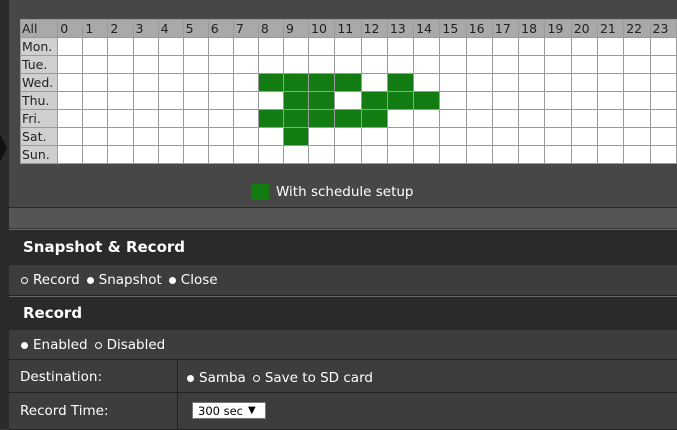 The width and height of the screenshot is (677, 430). Describe the element at coordinates (170, 28) in the screenshot. I see `hour-header: 4` at that location.